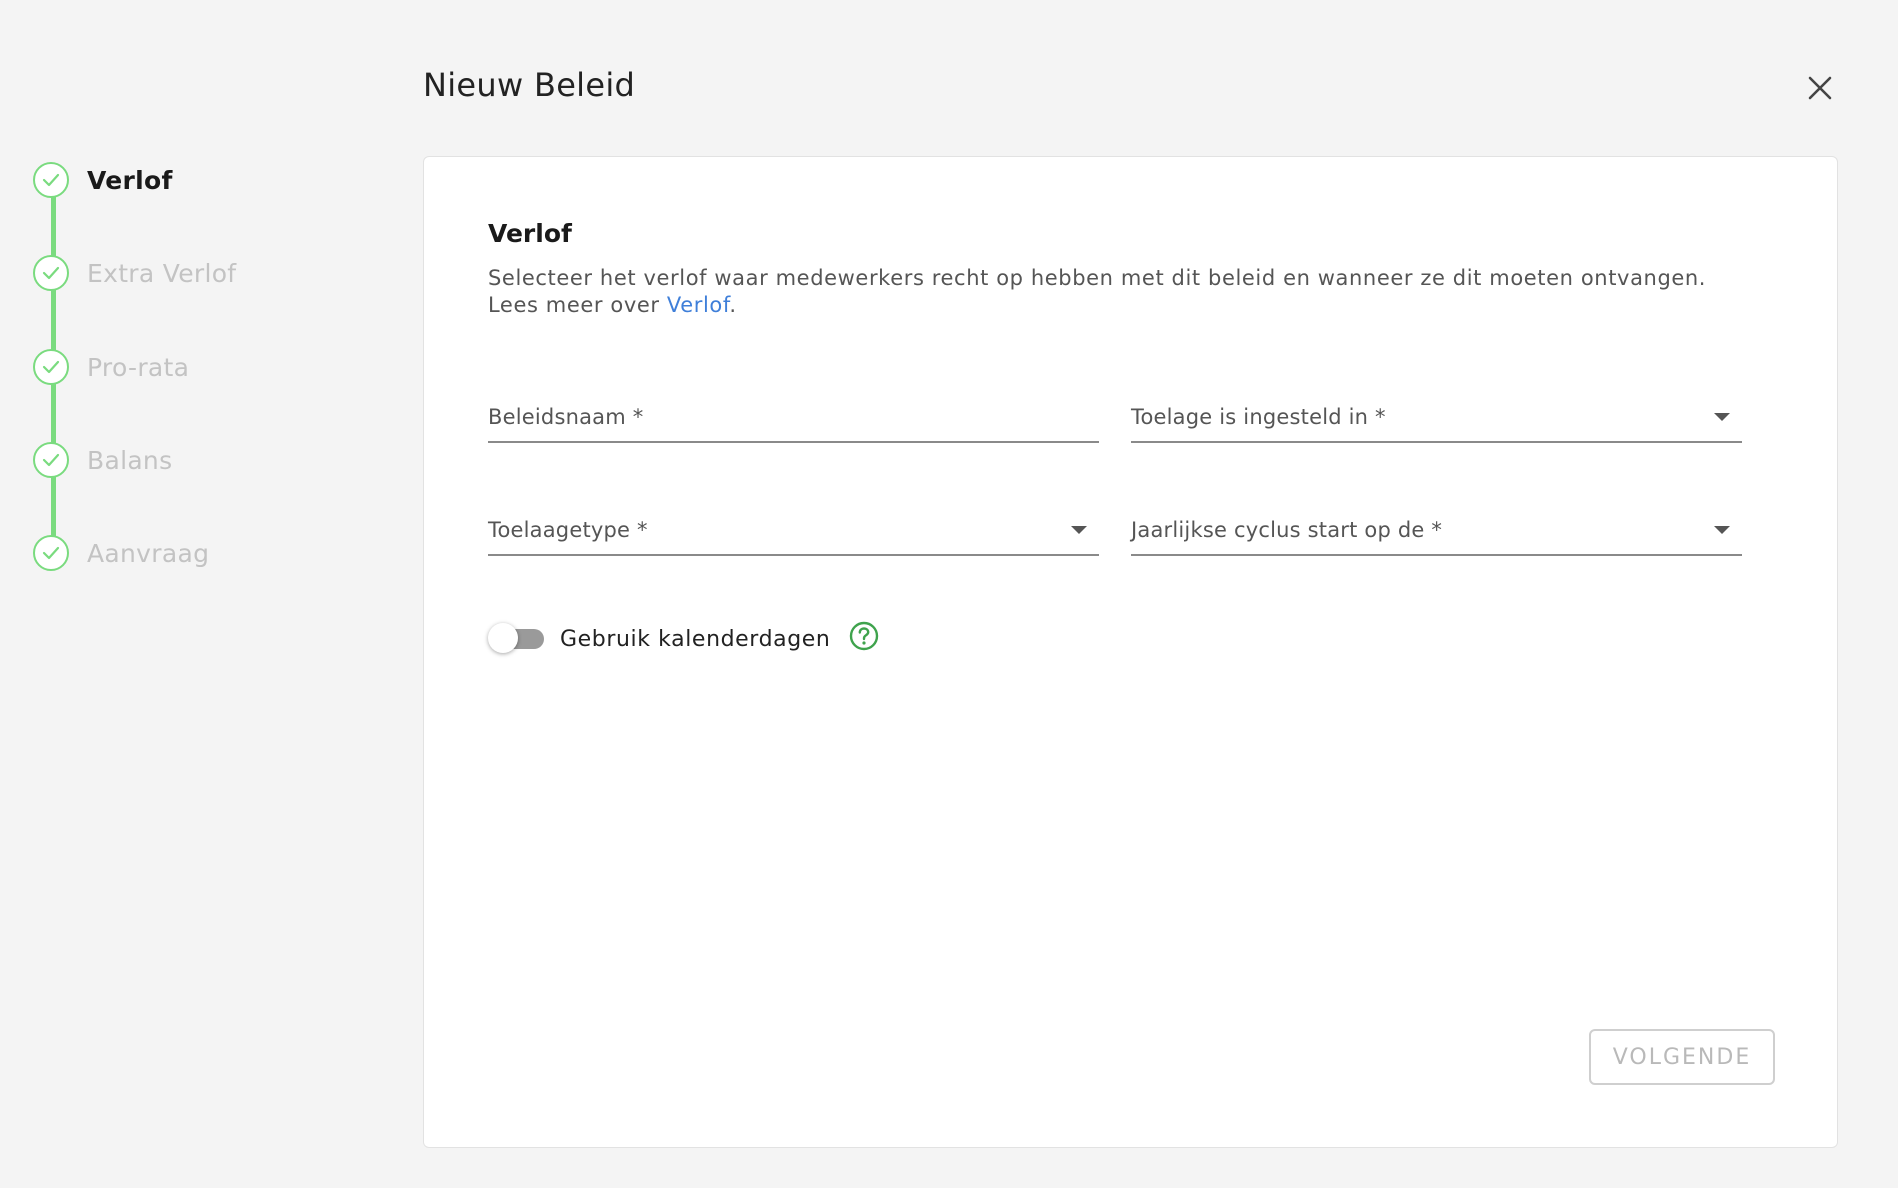 This screenshot has height=1188, width=1898. Describe the element at coordinates (733, 305) in the screenshot. I see `description-end: .` at that location.